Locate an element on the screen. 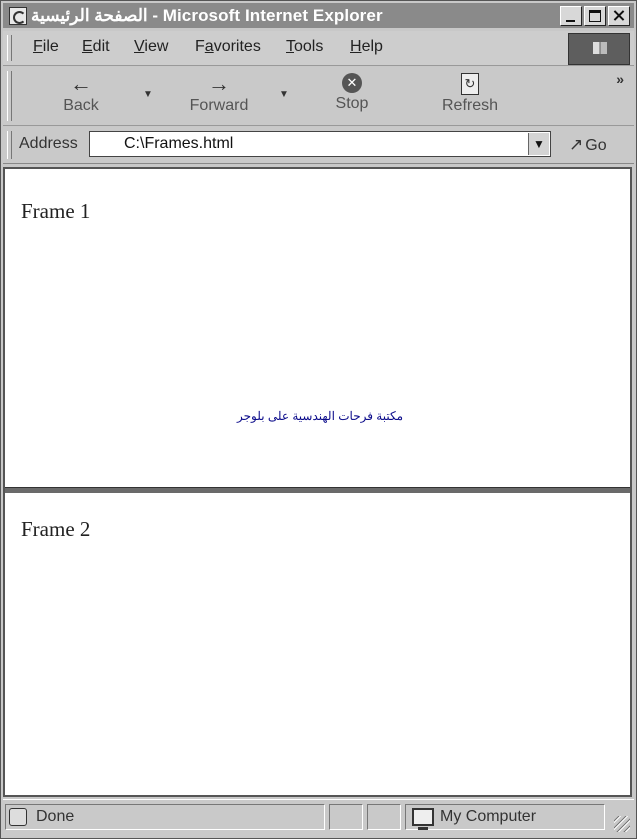 This screenshot has height=839, width=637. menu-favorites-accel: a is located at coordinates (209, 46).